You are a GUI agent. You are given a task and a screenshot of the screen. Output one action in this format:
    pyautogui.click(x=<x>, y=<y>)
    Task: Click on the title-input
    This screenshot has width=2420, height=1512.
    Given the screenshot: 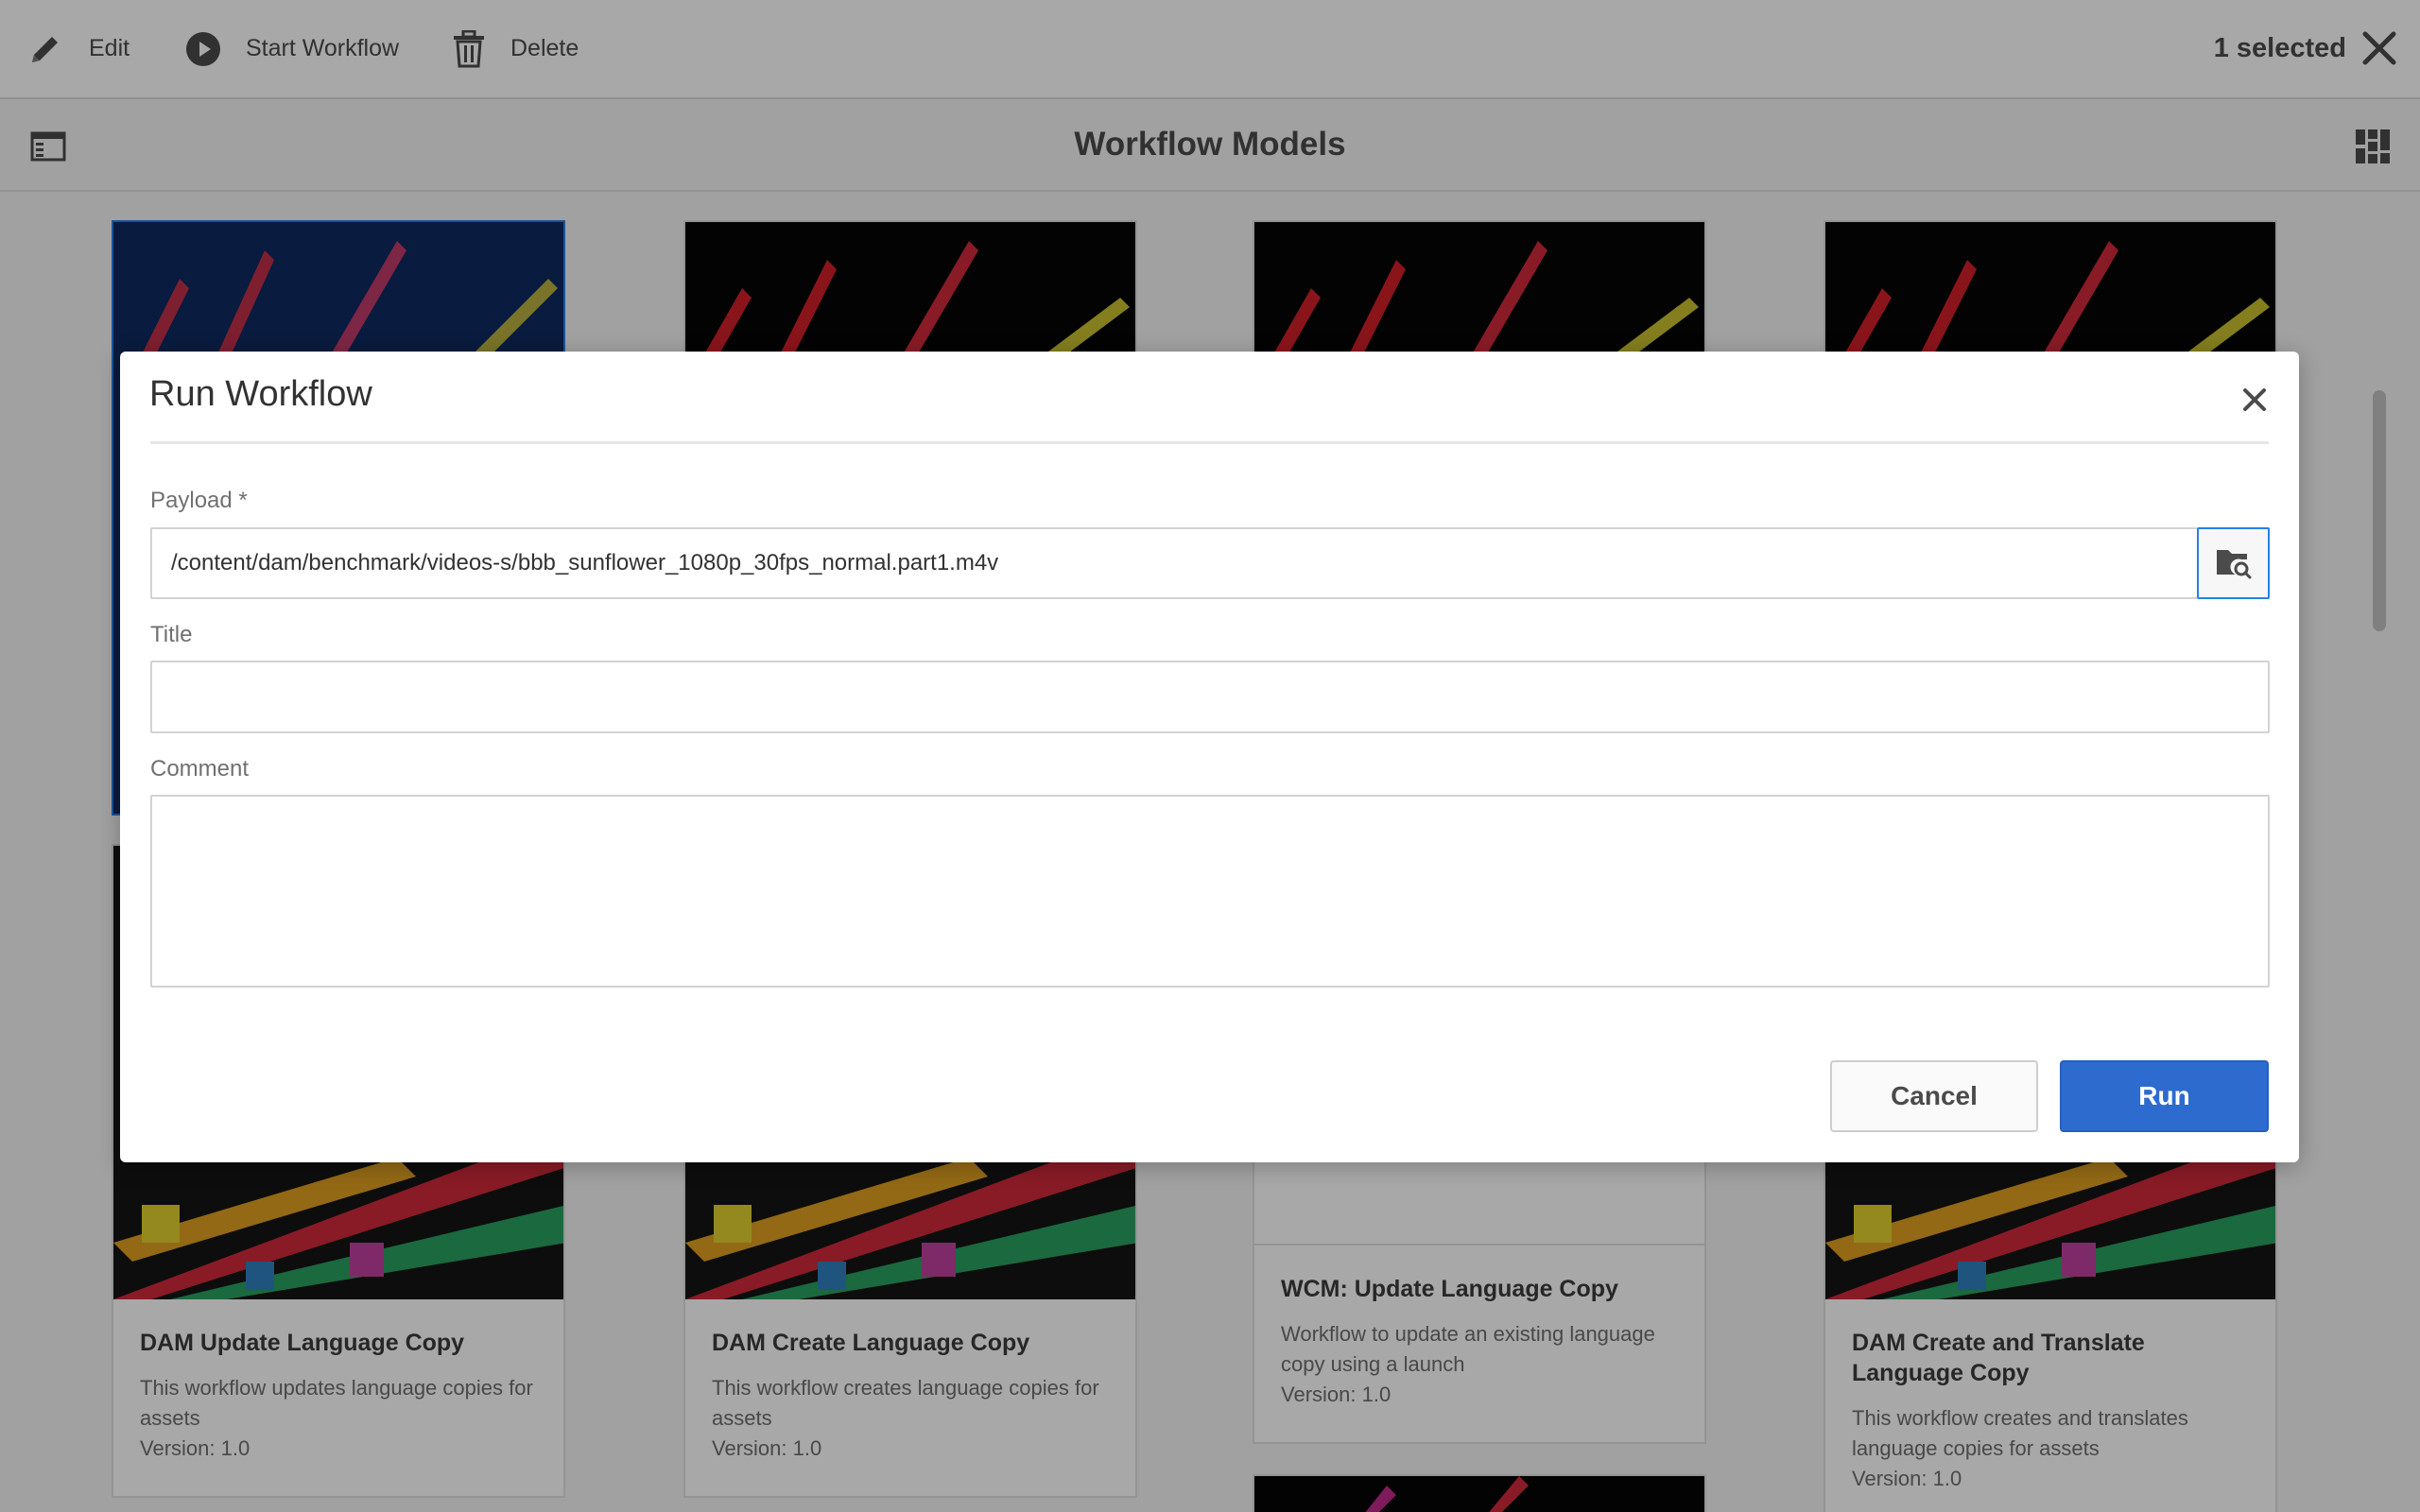 What is the action you would take?
    pyautogui.click(x=1210, y=697)
    